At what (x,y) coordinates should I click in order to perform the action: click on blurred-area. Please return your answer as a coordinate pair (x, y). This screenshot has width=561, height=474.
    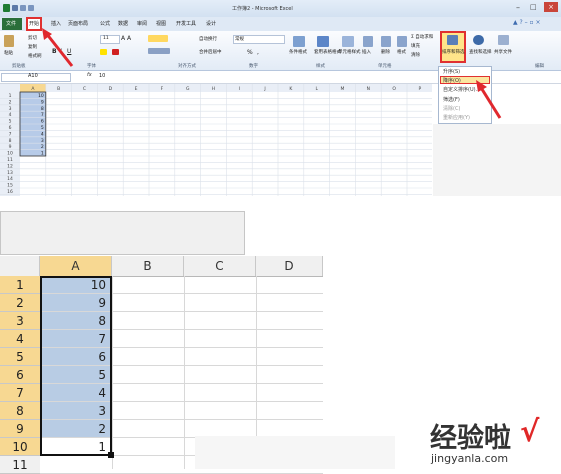
    Looking at the image, I should click on (497, 160).